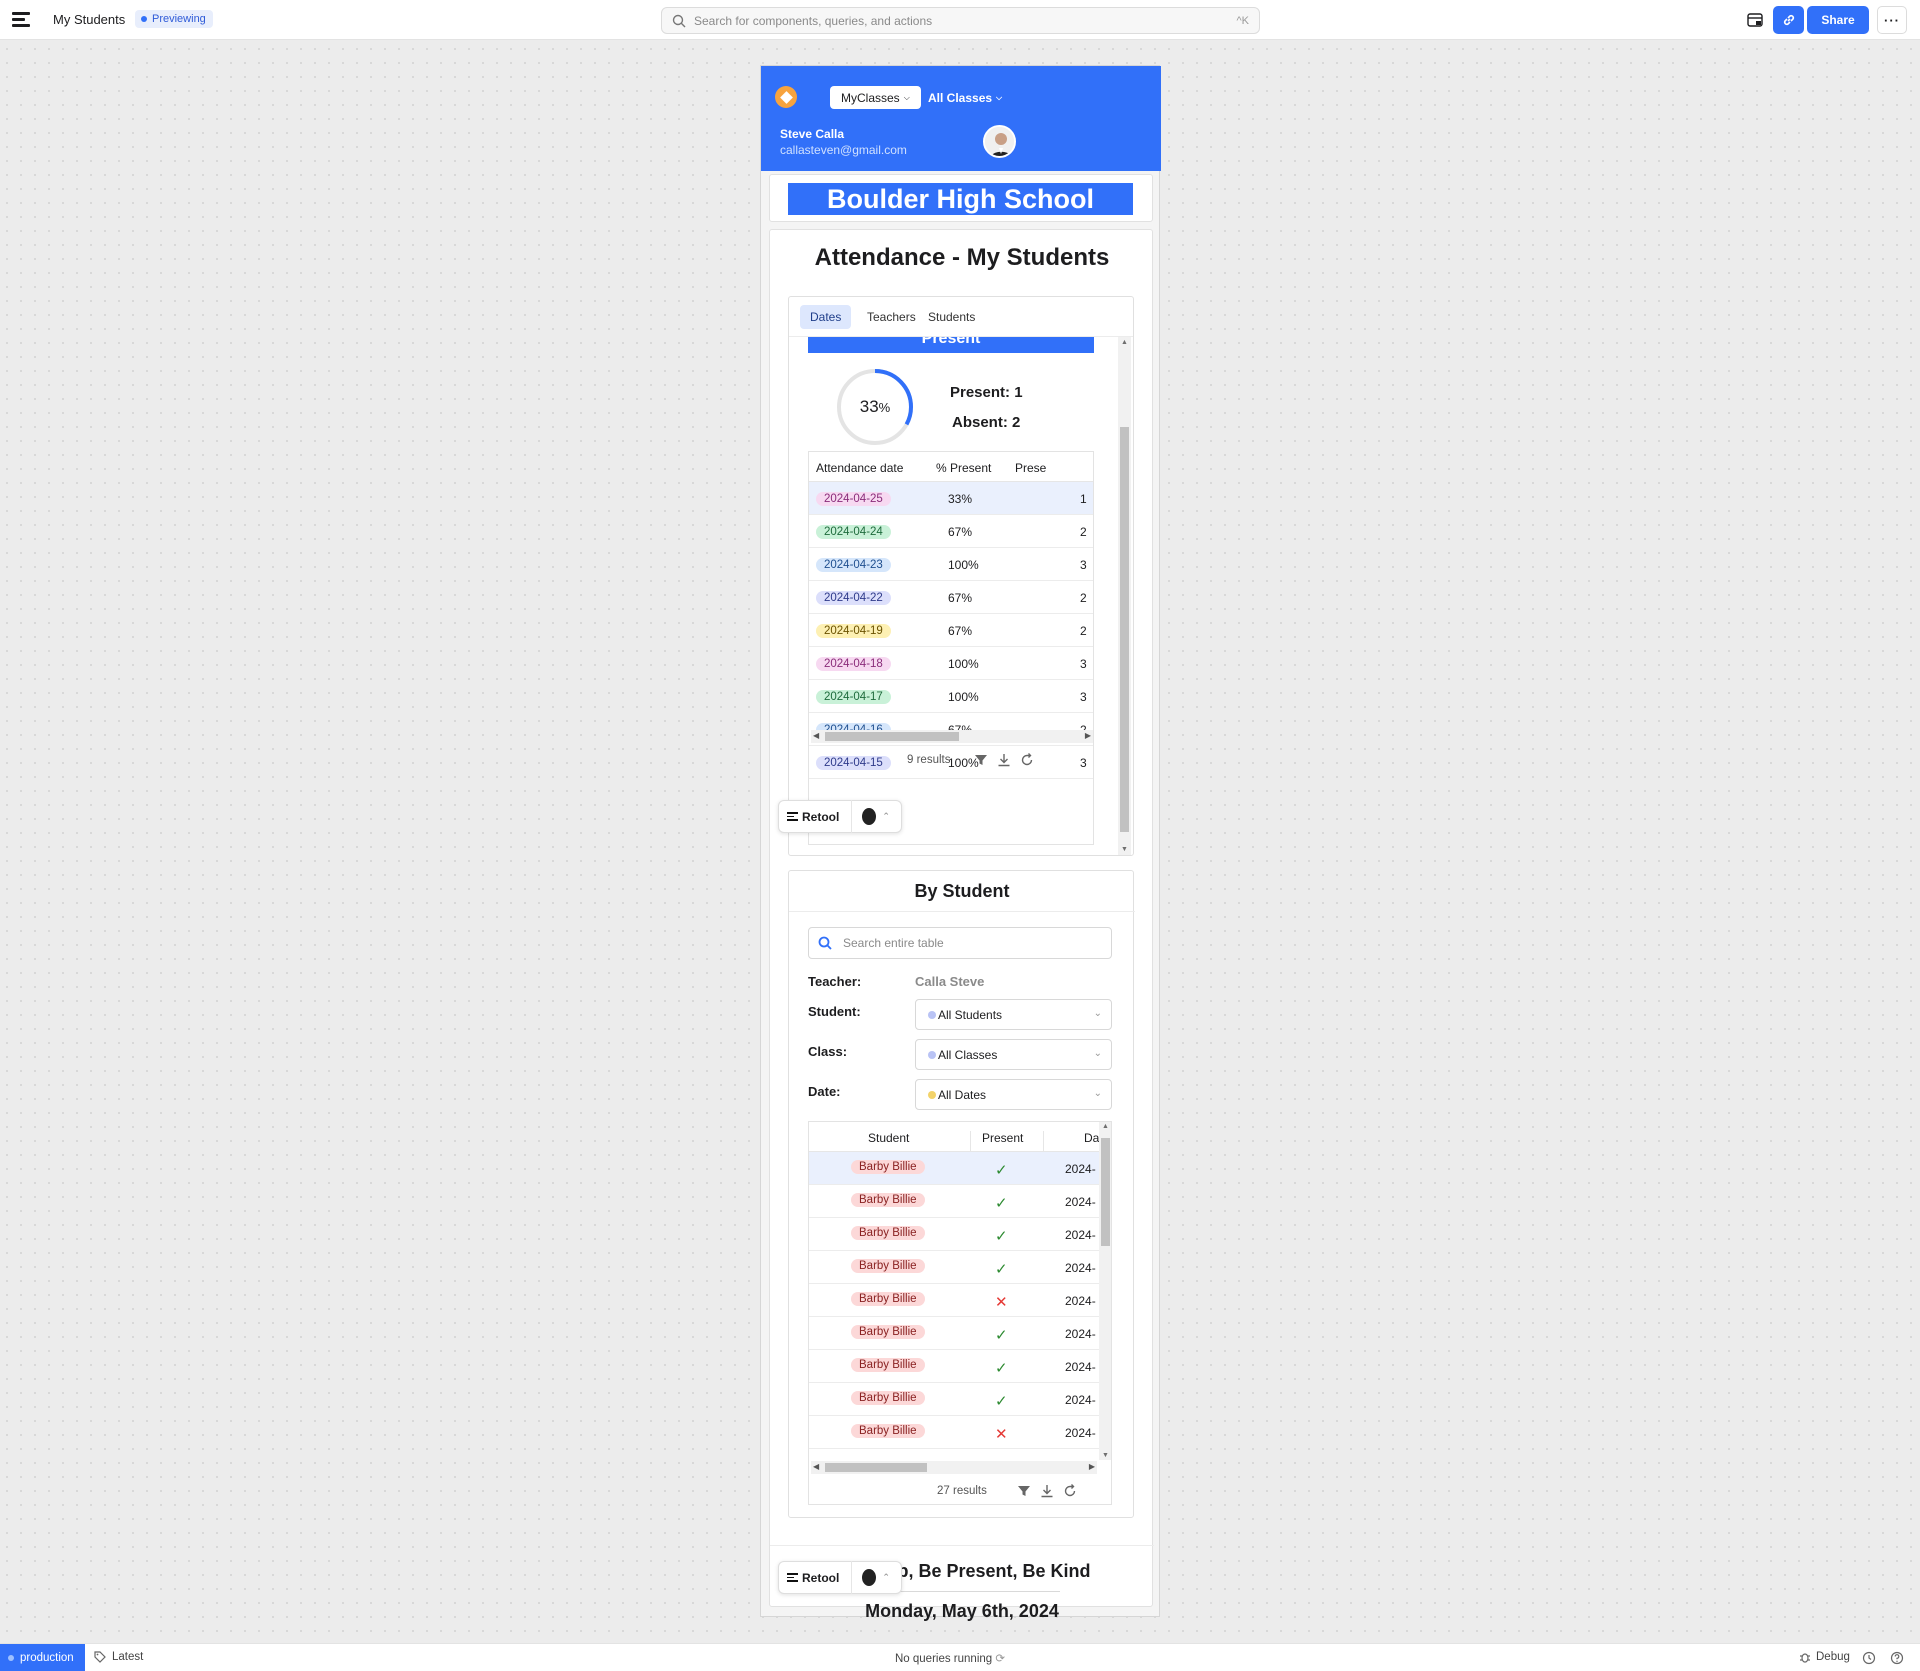  I want to click on dates-table-header: Attendance date % Present Prese, so click(951, 467).